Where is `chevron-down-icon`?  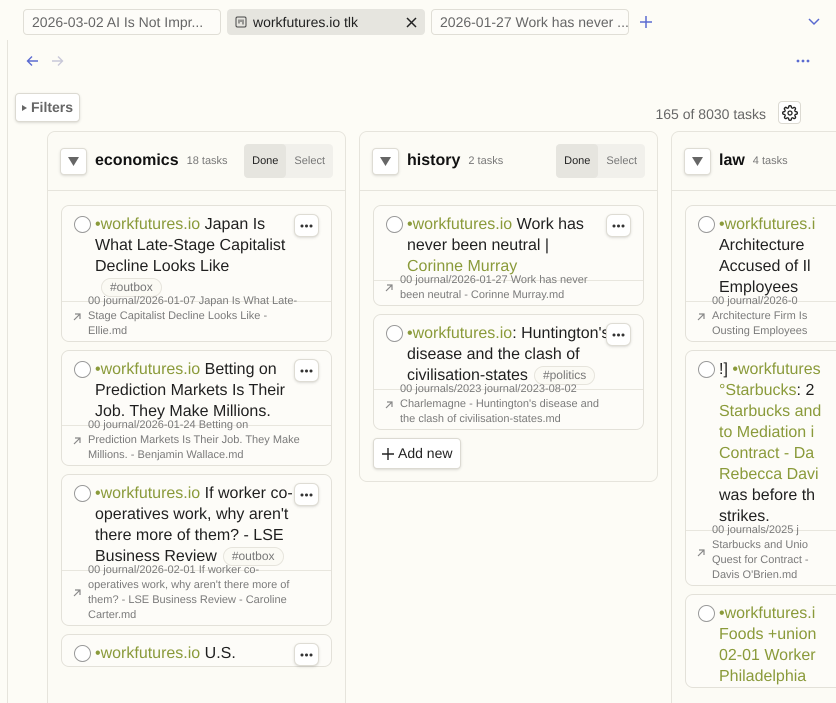 chevron-down-icon is located at coordinates (814, 22).